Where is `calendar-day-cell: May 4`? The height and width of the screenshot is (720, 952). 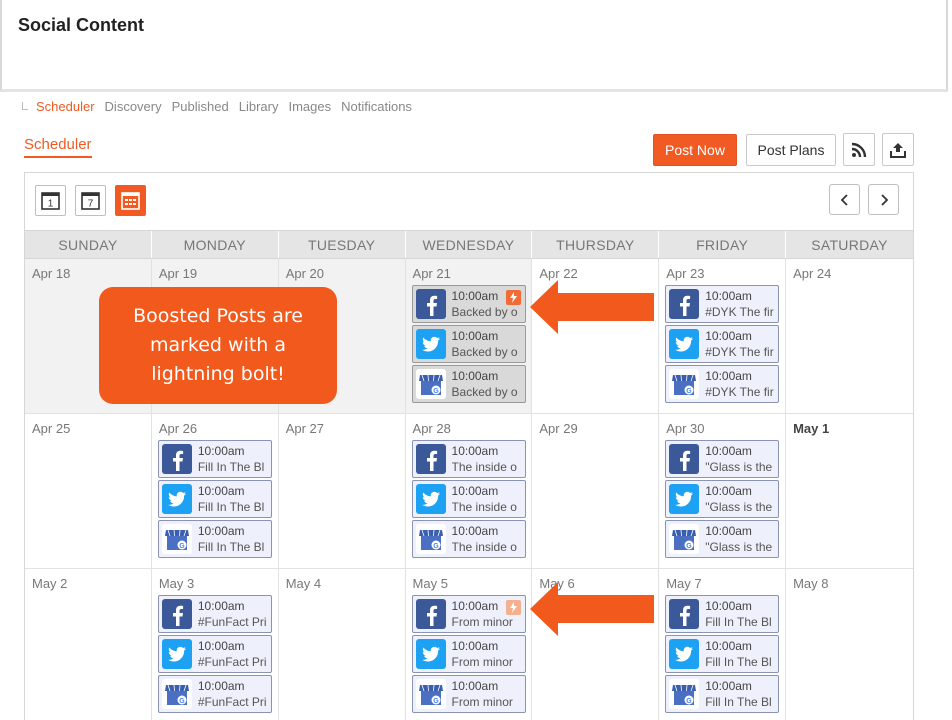
calendar-day-cell: May 4 is located at coordinates (342, 644).